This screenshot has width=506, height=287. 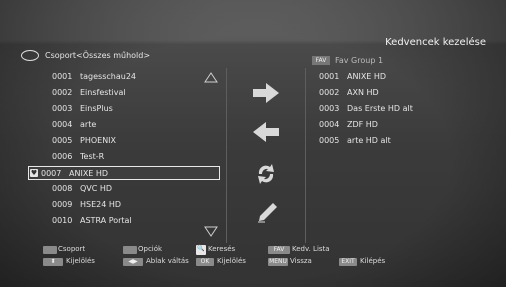 I want to click on search-icon: 🔍, so click(x=201, y=250).